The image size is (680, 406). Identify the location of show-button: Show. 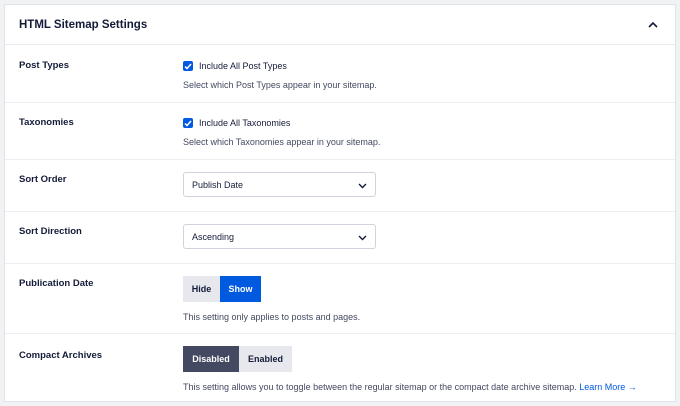
(240, 289).